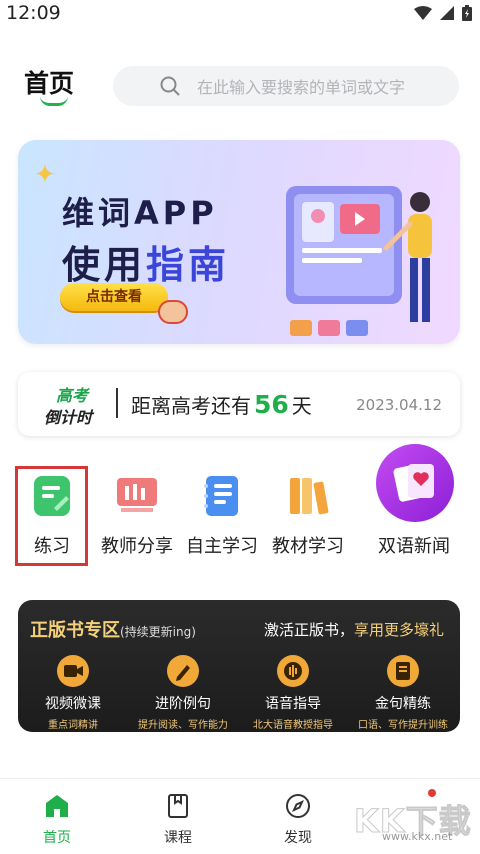 This screenshot has height=854, width=480. I want to click on banner-title-line2: 使用指南, so click(146, 261).